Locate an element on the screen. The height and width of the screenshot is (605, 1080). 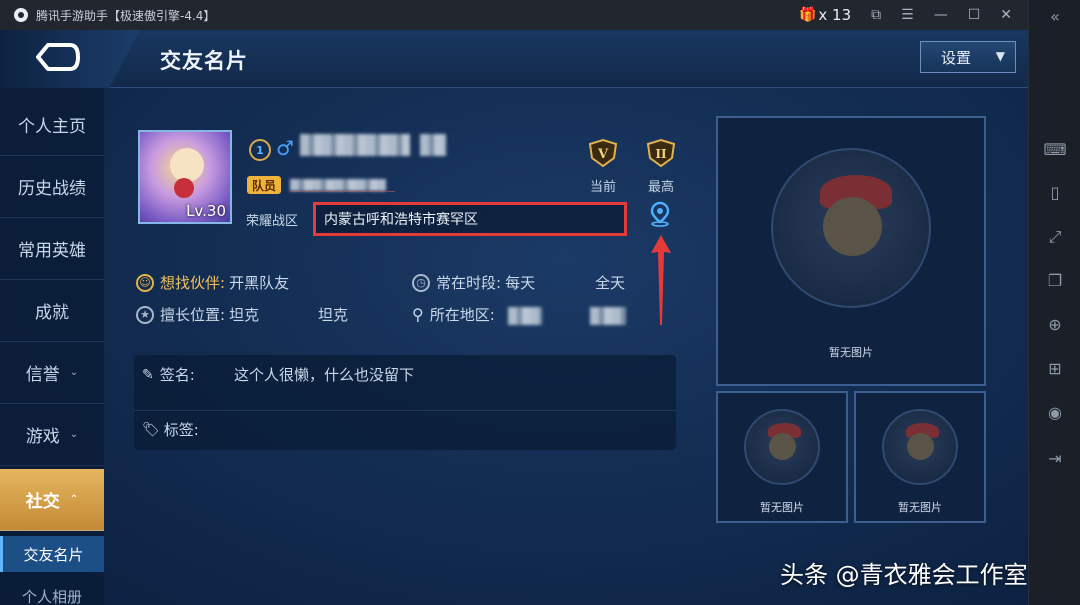
star-icon: ★ is located at coordinates (145, 314).